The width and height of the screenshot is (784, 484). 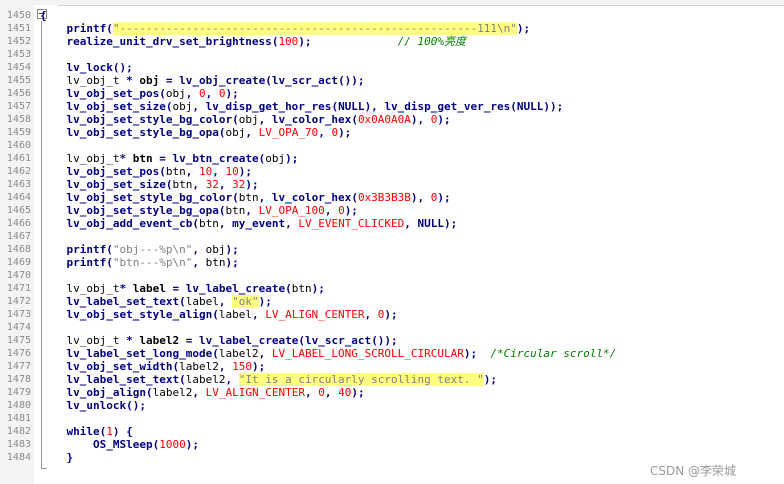 I want to click on code-line: {, so click(x=43, y=15).